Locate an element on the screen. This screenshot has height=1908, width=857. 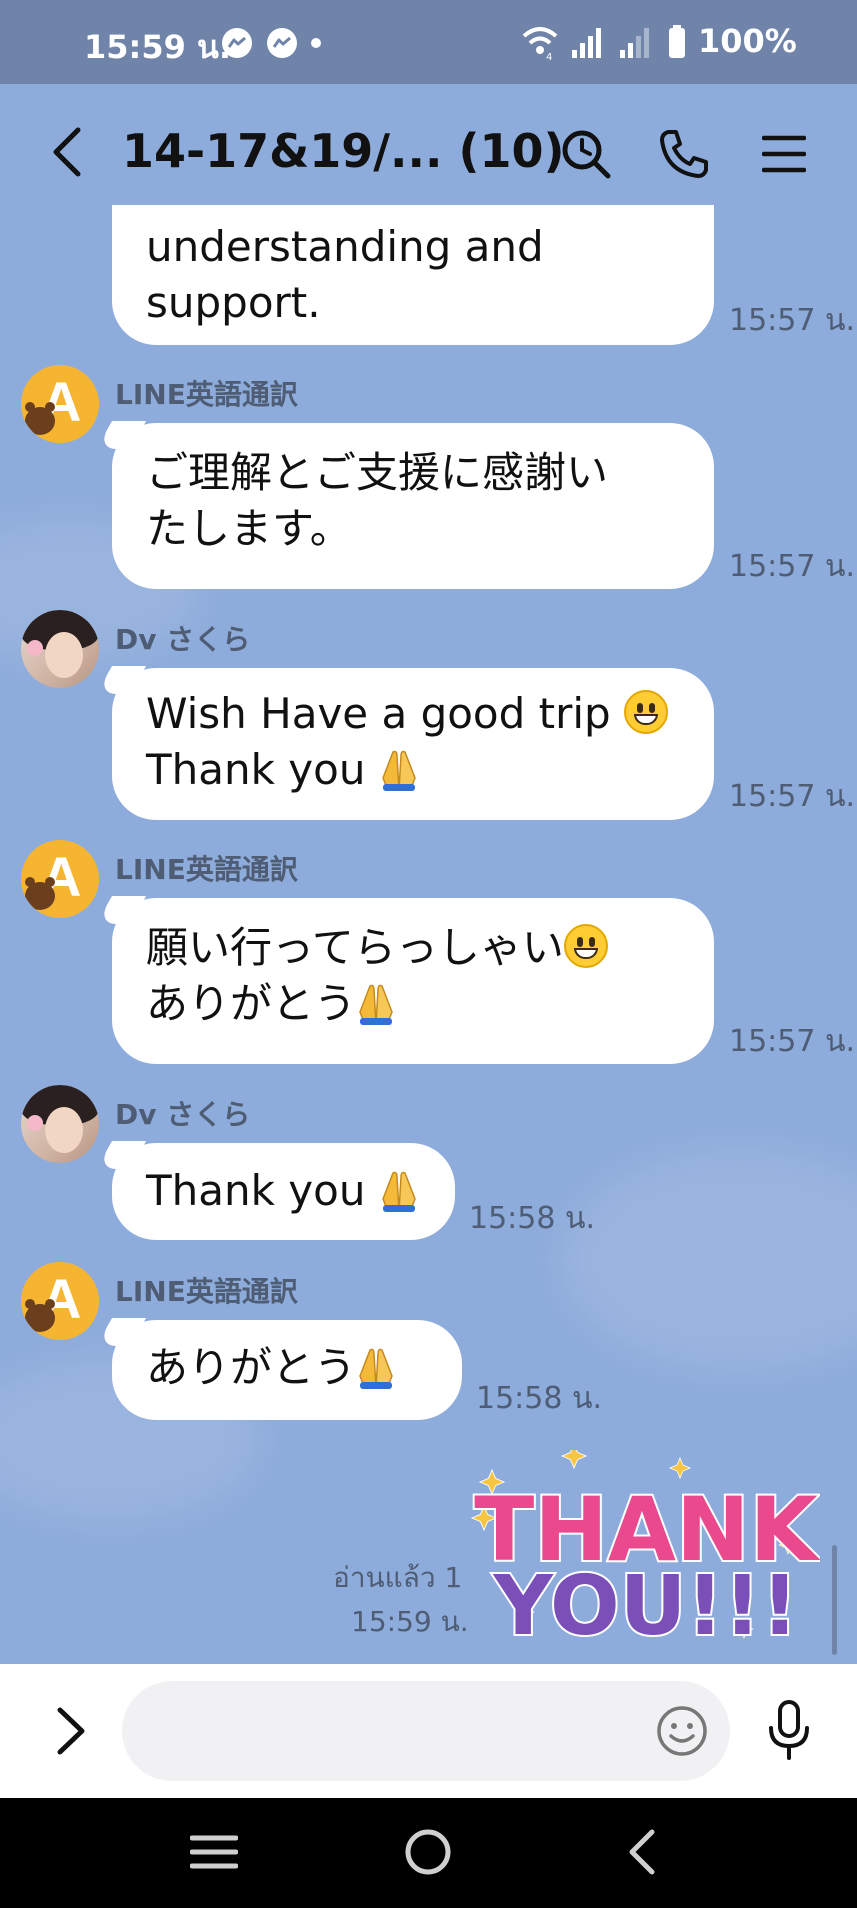
message-bubble: ご理解とご支援に感謝い たします。 is located at coordinates (413, 506).